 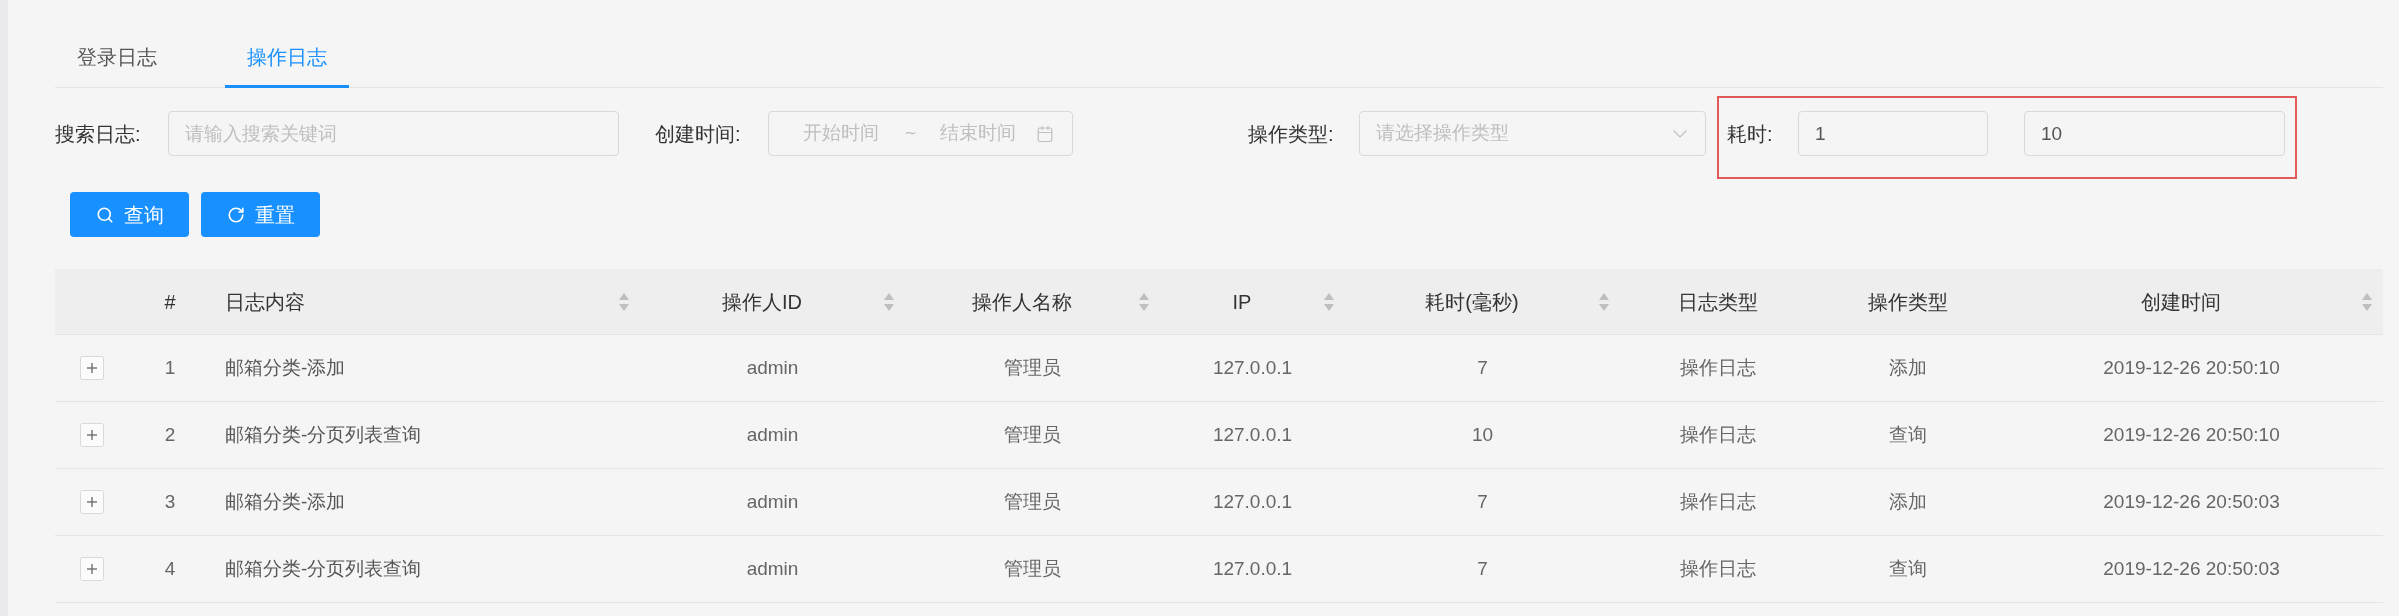 What do you see at coordinates (129, 214) in the screenshot?
I see `search-button: 查询` at bounding box center [129, 214].